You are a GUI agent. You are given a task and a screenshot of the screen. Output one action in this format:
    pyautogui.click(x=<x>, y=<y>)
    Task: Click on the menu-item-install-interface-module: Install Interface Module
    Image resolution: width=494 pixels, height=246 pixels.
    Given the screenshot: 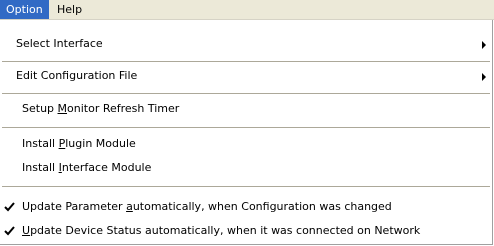 What is the action you would take?
    pyautogui.click(x=246, y=168)
    